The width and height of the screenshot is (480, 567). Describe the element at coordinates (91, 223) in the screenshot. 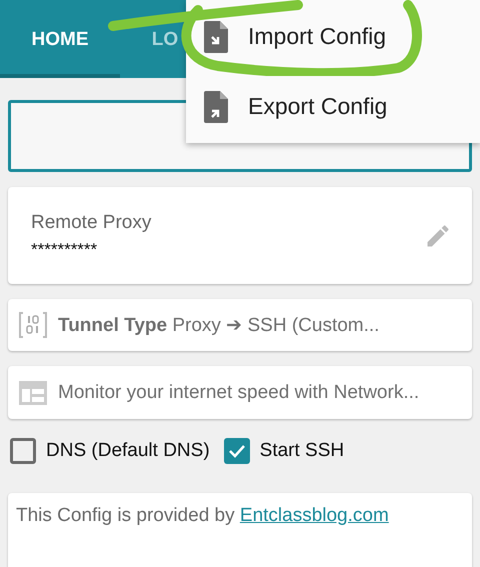

I see `remote-proxy-label: Remote Proxy` at that location.